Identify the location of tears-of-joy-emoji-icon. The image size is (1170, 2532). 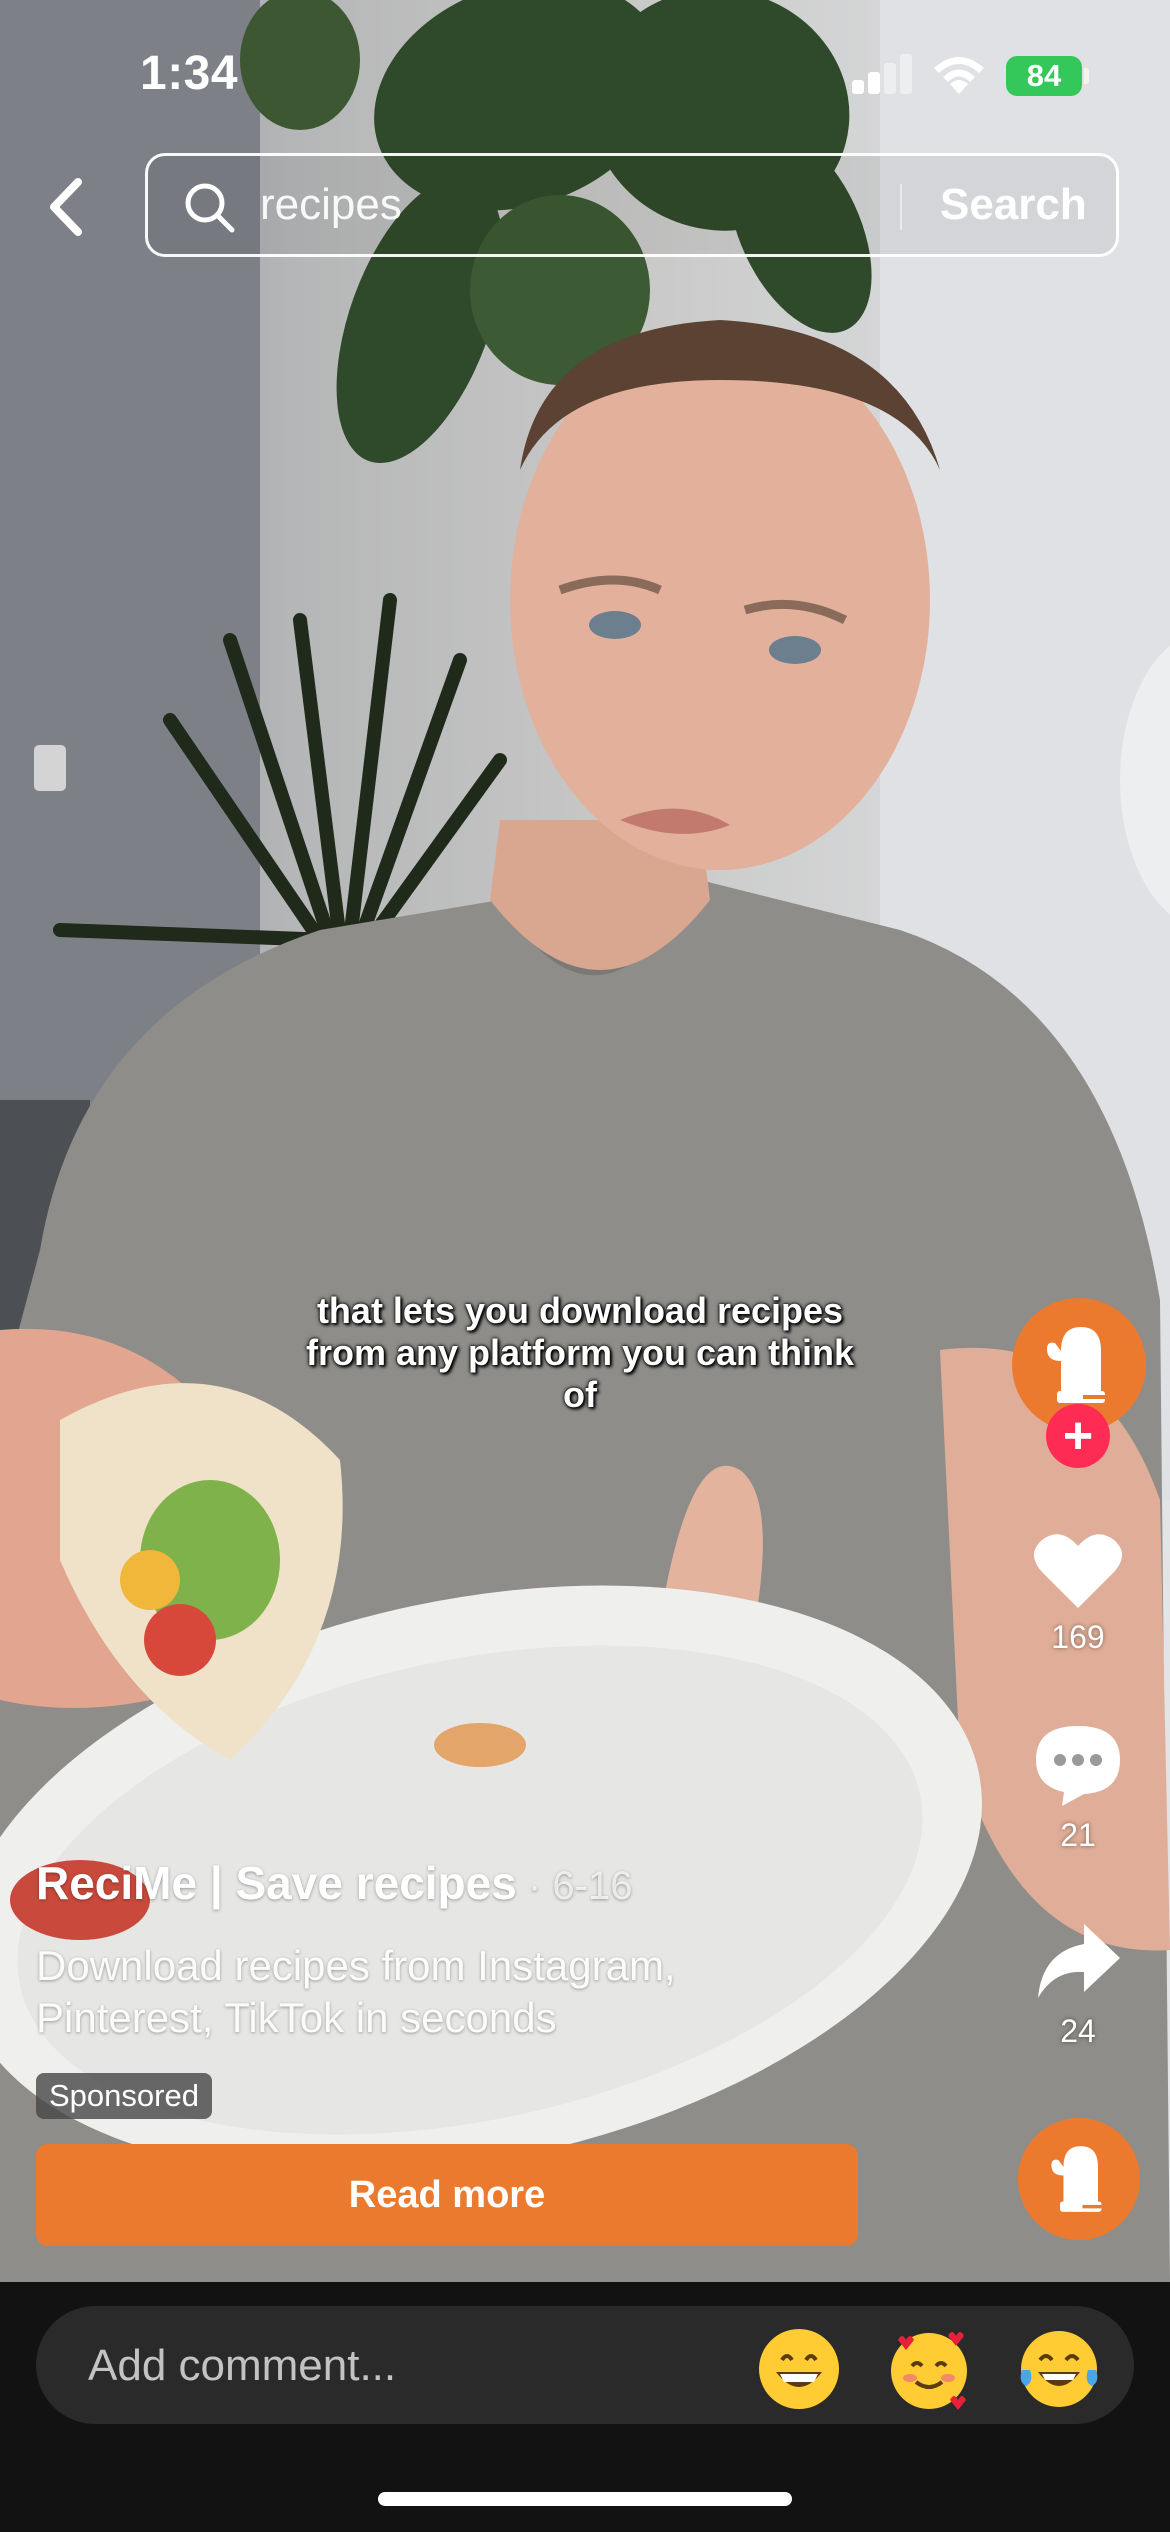
(1059, 2369).